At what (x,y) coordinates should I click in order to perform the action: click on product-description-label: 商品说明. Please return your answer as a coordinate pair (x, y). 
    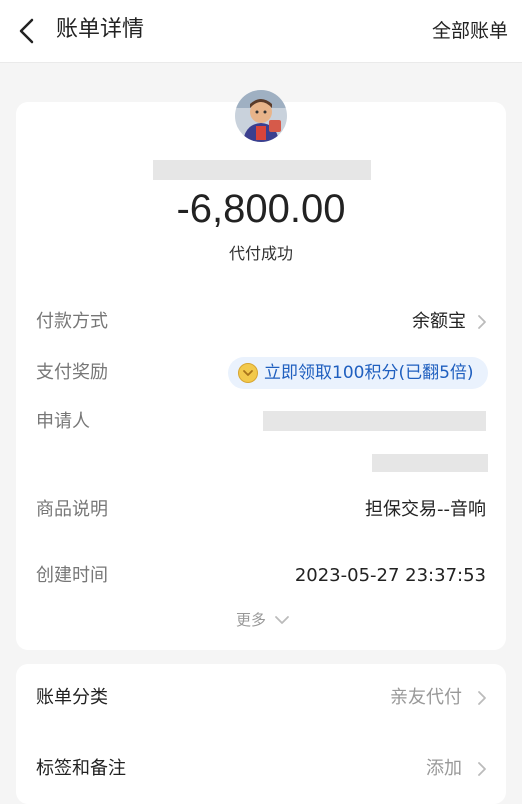
    Looking at the image, I should click on (72, 509).